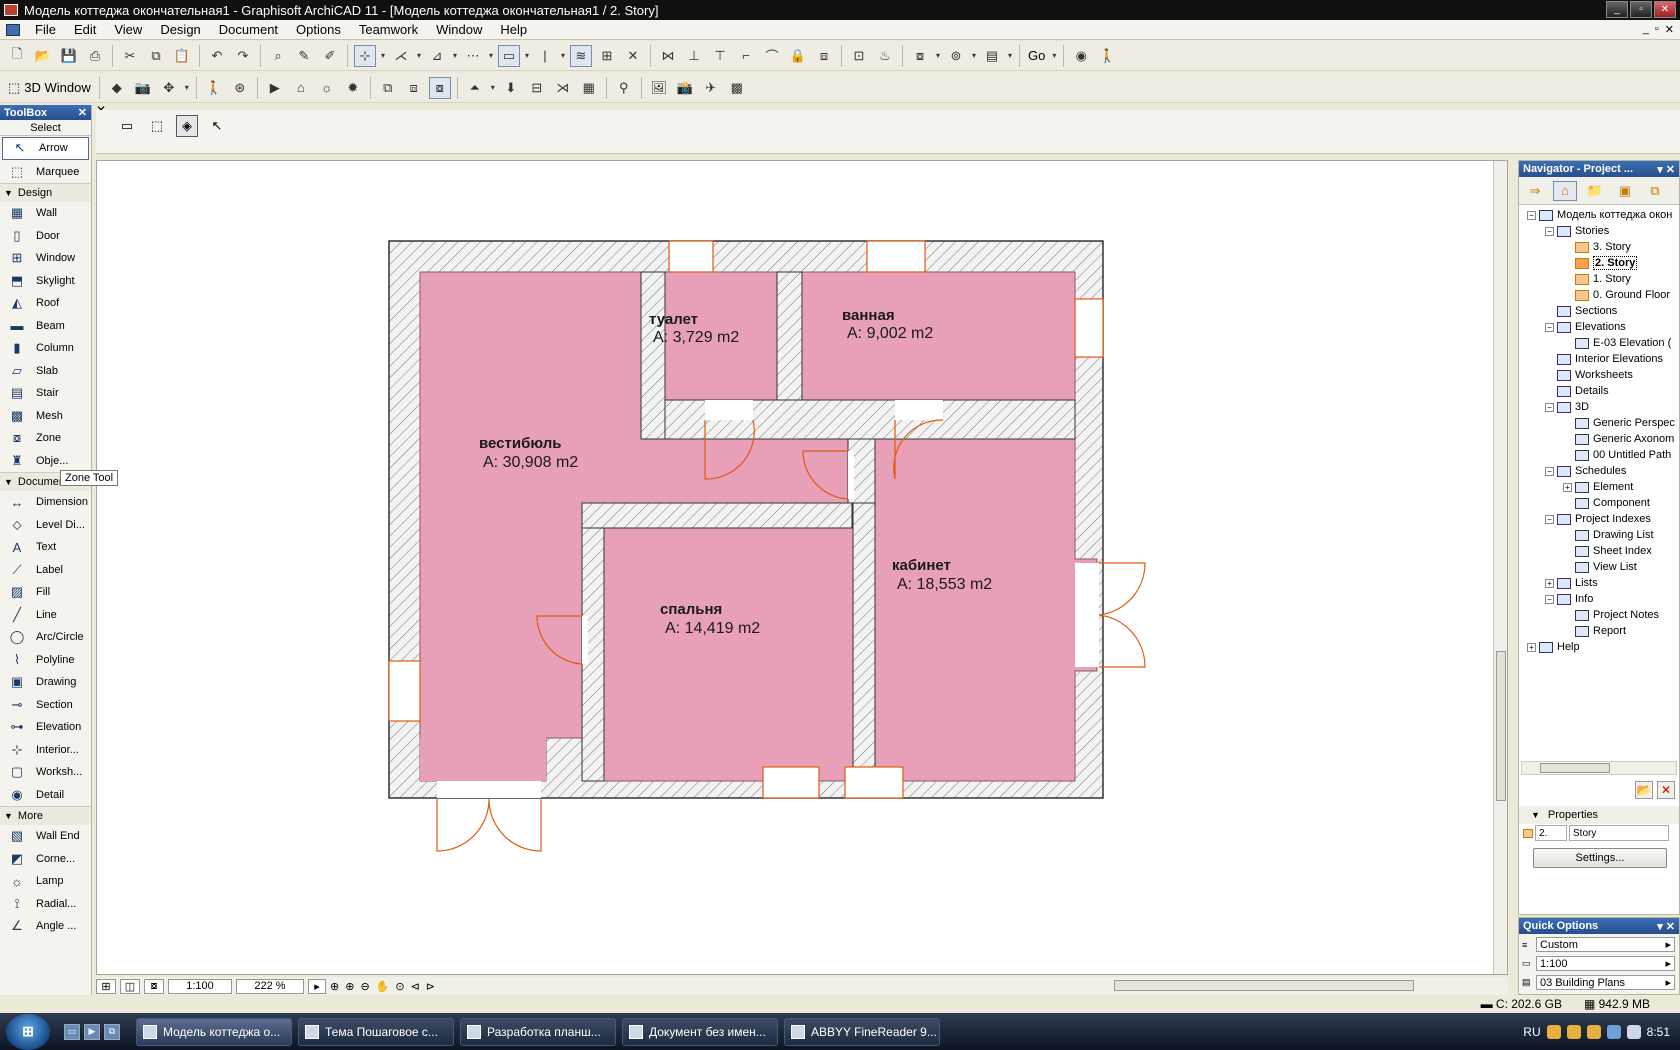 This screenshot has height=1050, width=1680. I want to click on tree-item: Details, so click(1599, 391).